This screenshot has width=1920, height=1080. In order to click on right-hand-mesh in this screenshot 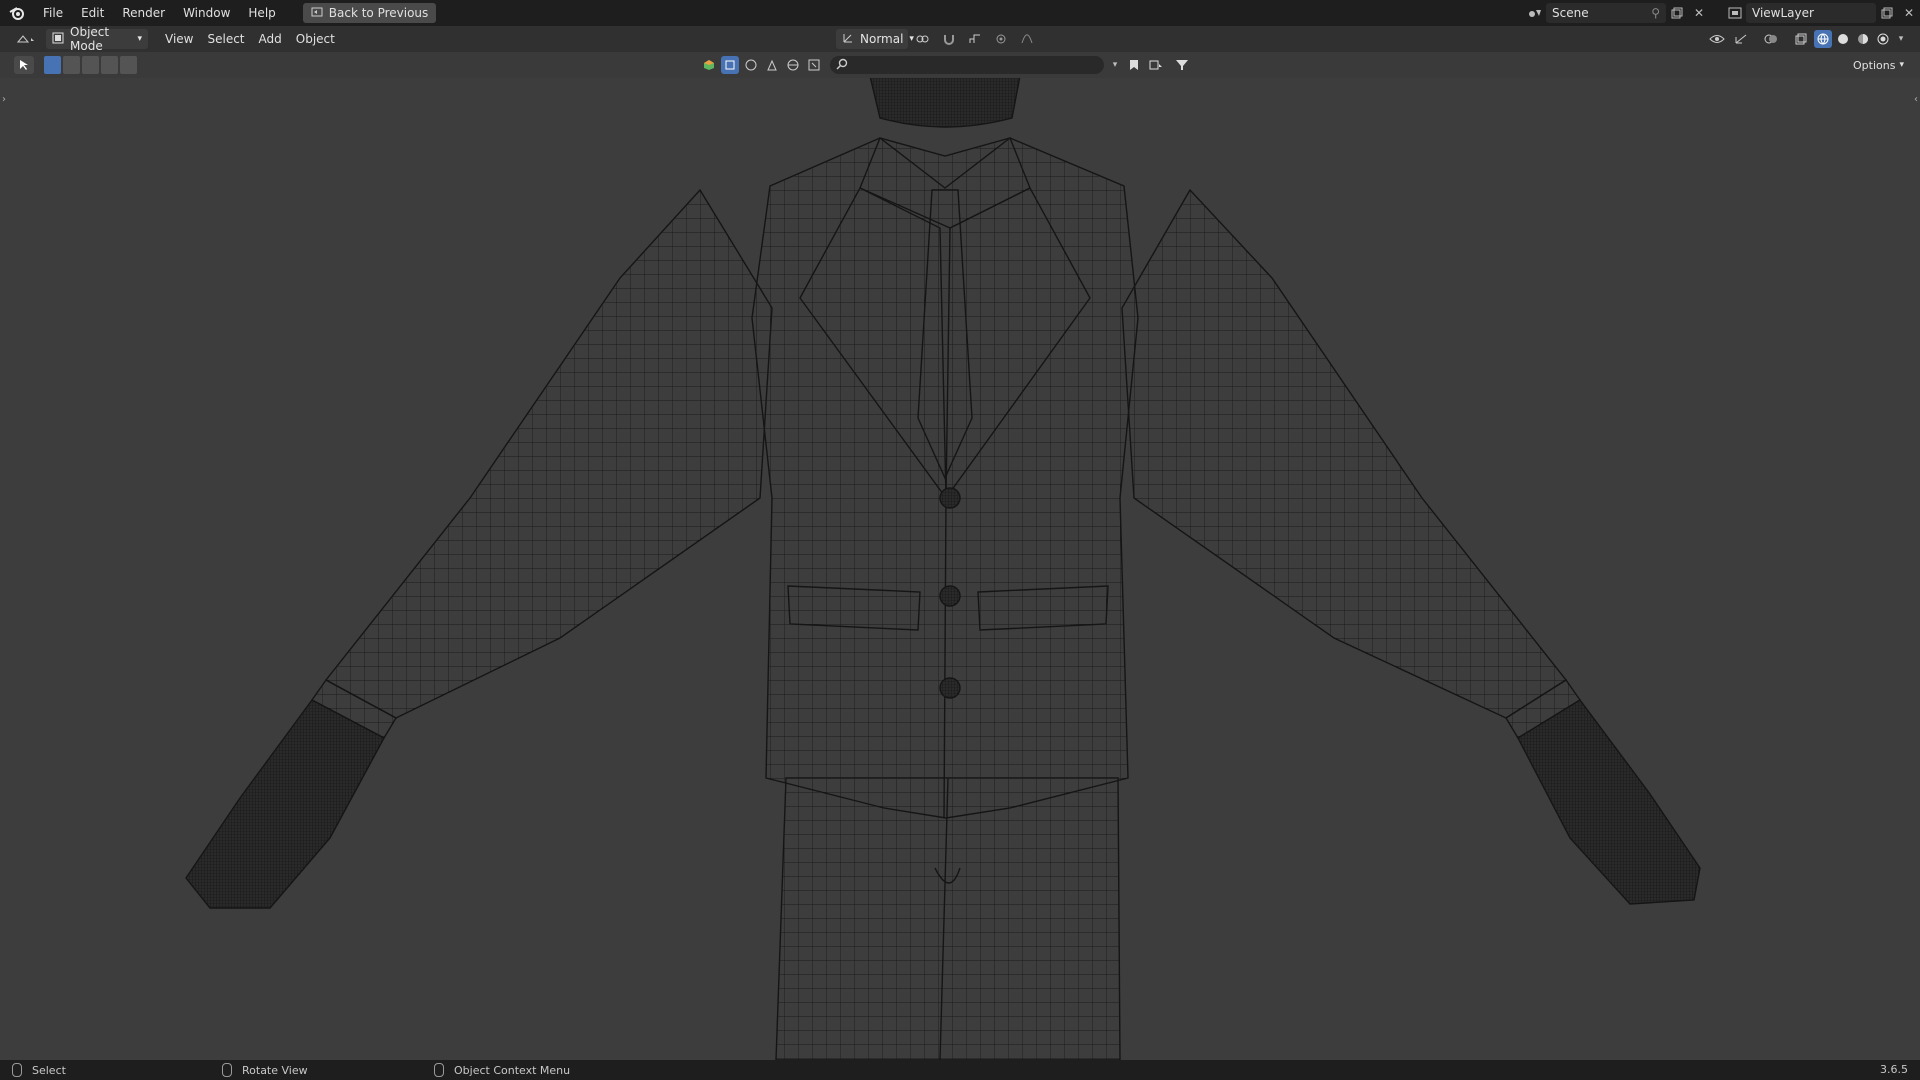, I will do `click(1609, 802)`.